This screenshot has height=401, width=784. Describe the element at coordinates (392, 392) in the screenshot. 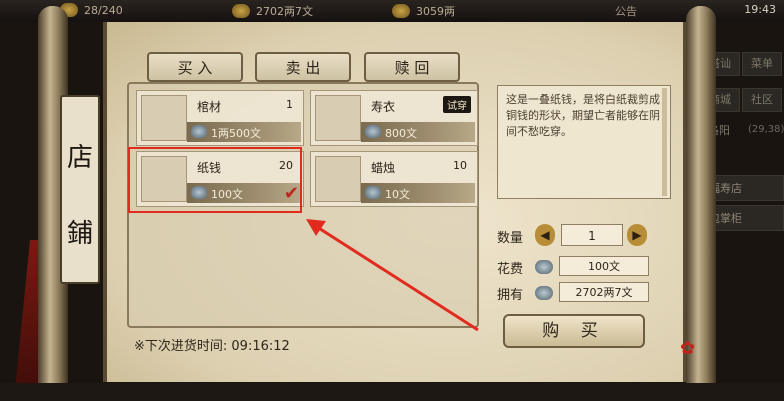

I see `bottom-bar` at that location.